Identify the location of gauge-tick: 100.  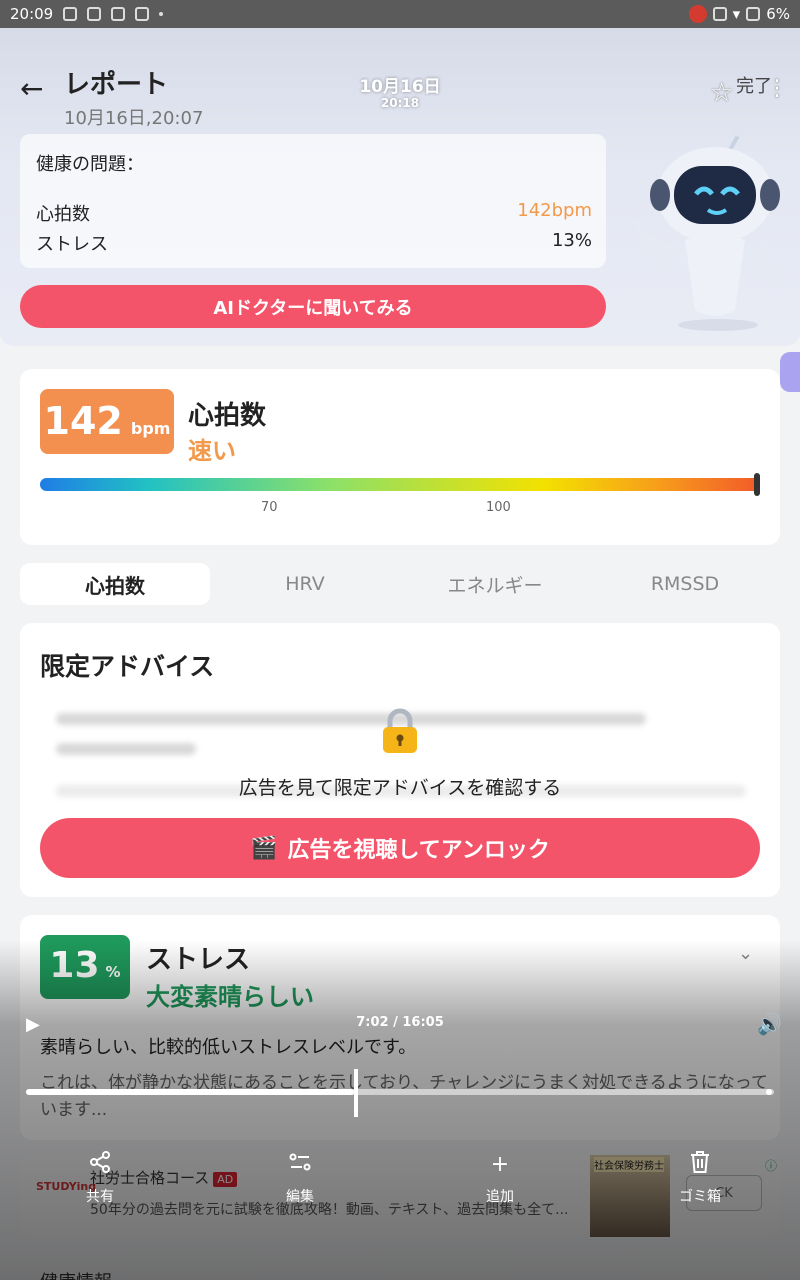
(498, 507).